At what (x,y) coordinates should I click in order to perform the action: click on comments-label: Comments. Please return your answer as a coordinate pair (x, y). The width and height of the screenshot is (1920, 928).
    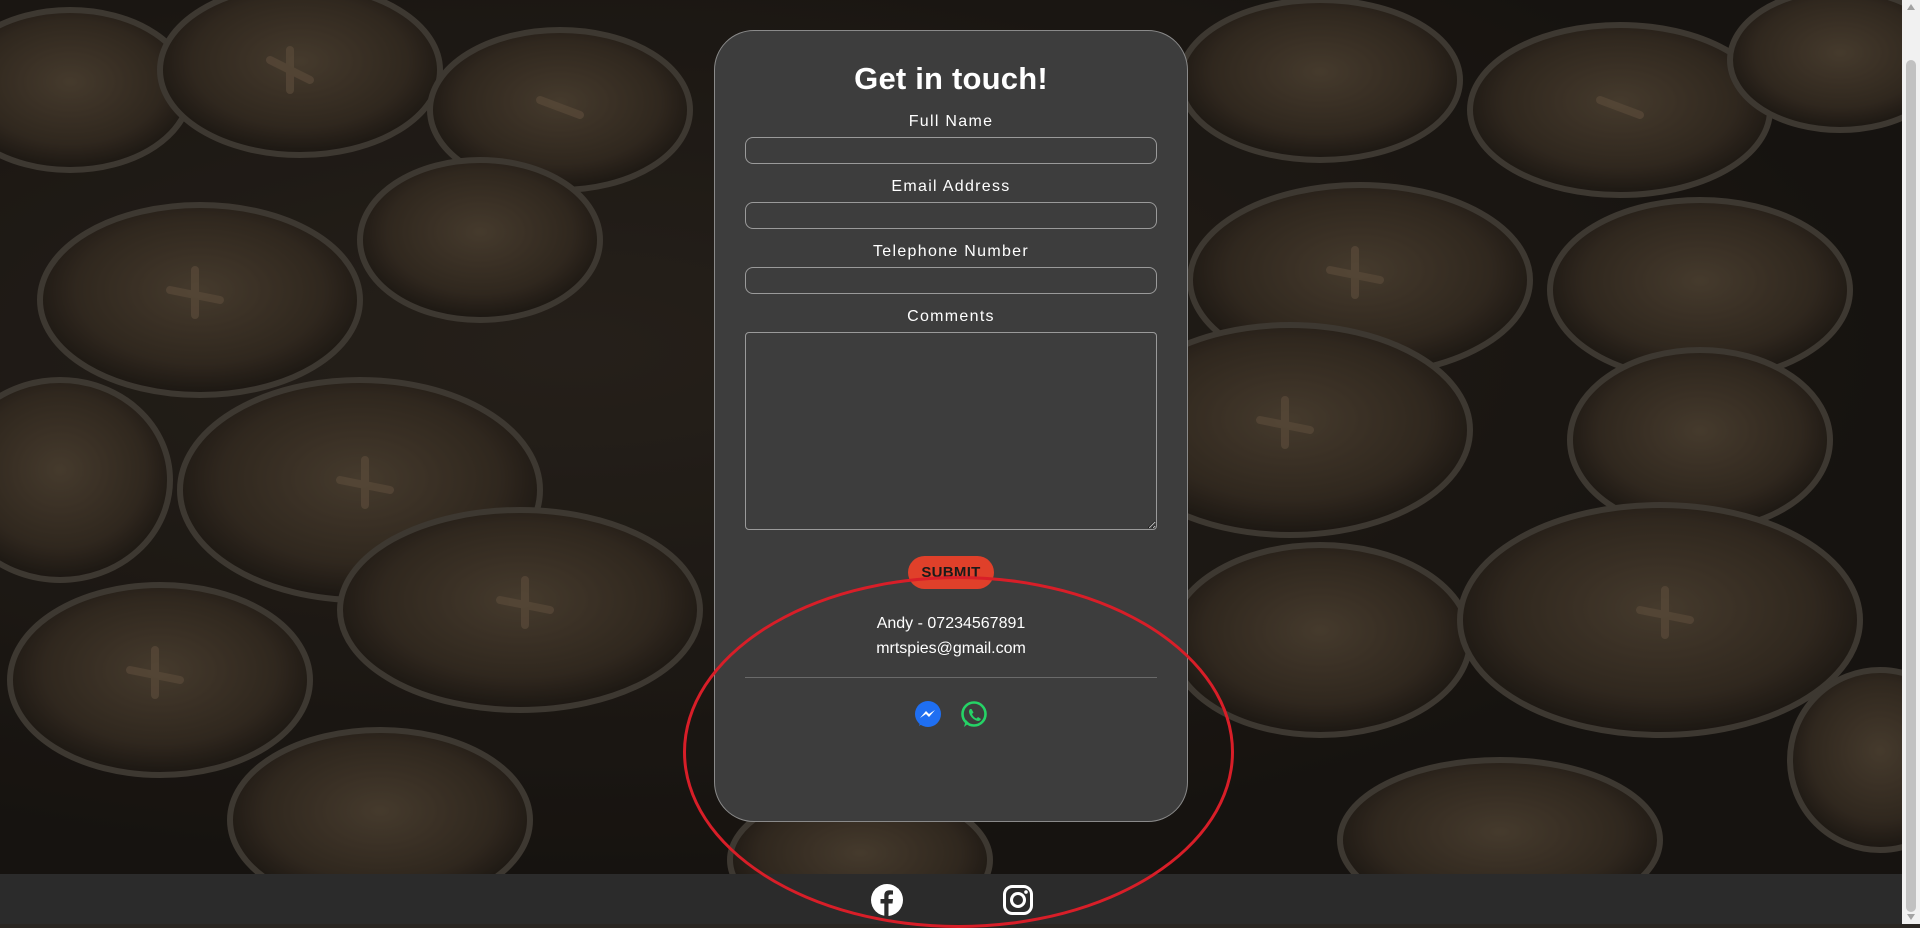
    Looking at the image, I should click on (951, 316).